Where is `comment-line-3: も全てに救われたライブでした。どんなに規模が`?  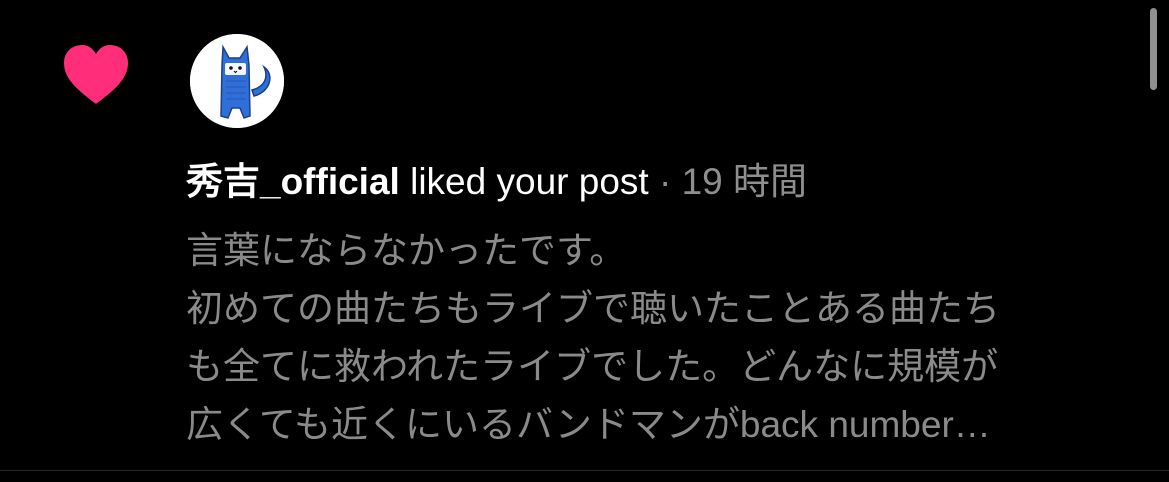
comment-line-3: も全てに救われたライブでした。どんなに規模が is located at coordinates (592, 366).